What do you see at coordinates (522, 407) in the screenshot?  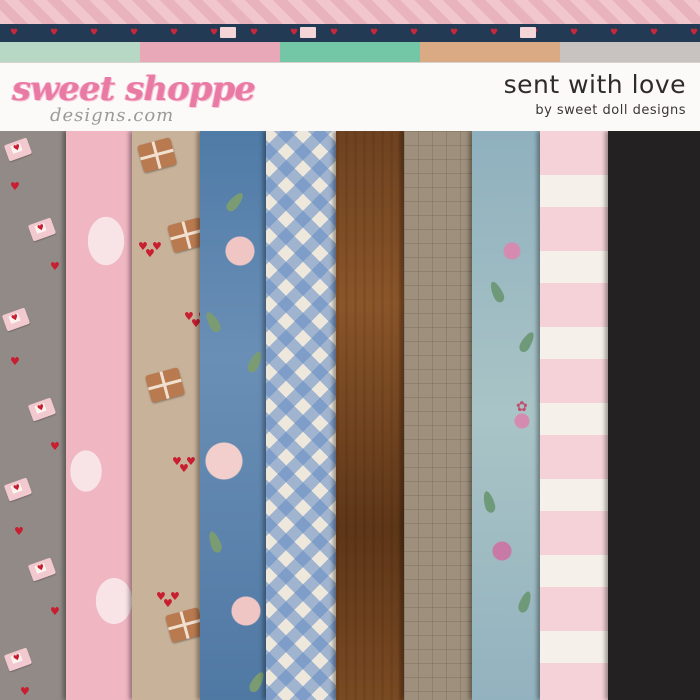 I see `butterfly-icon: ✿` at bounding box center [522, 407].